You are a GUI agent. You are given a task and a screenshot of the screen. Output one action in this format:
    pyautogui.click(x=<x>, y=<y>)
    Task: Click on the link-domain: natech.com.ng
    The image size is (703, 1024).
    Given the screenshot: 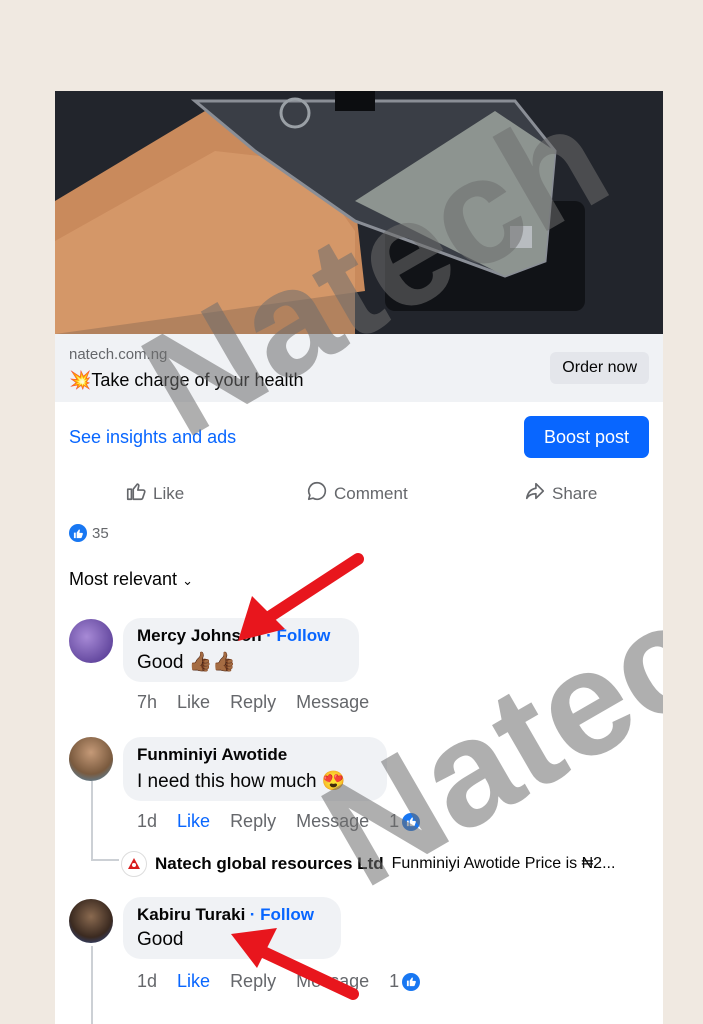 What is the action you would take?
    pyautogui.click(x=118, y=354)
    